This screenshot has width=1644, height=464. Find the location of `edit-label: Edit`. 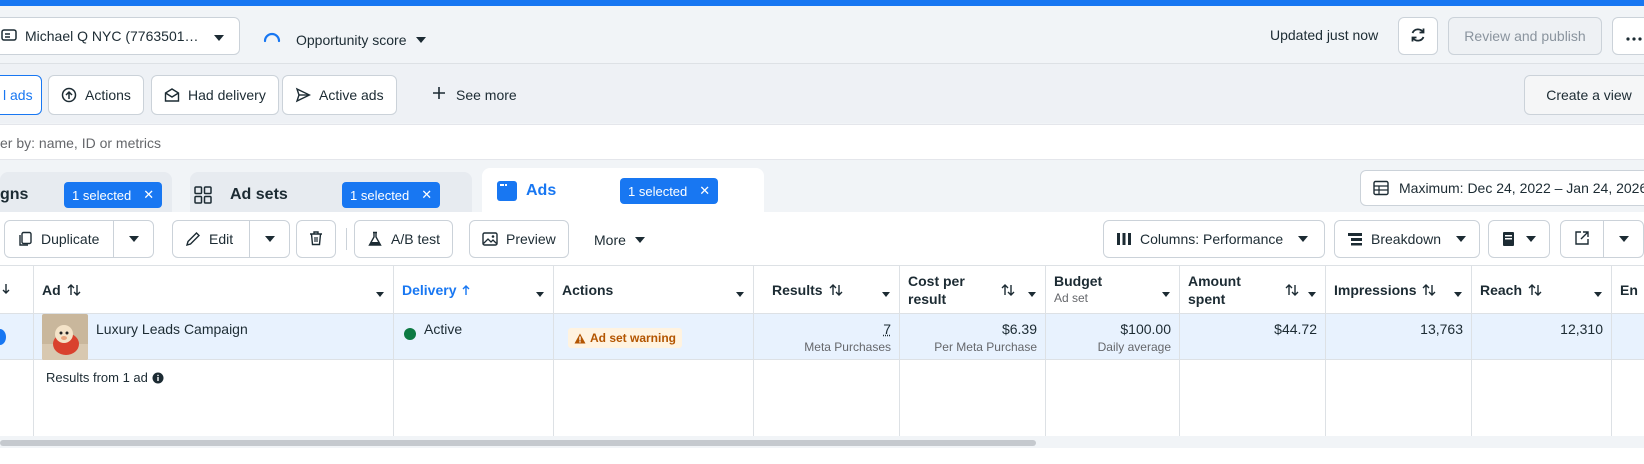

edit-label: Edit is located at coordinates (221, 239).